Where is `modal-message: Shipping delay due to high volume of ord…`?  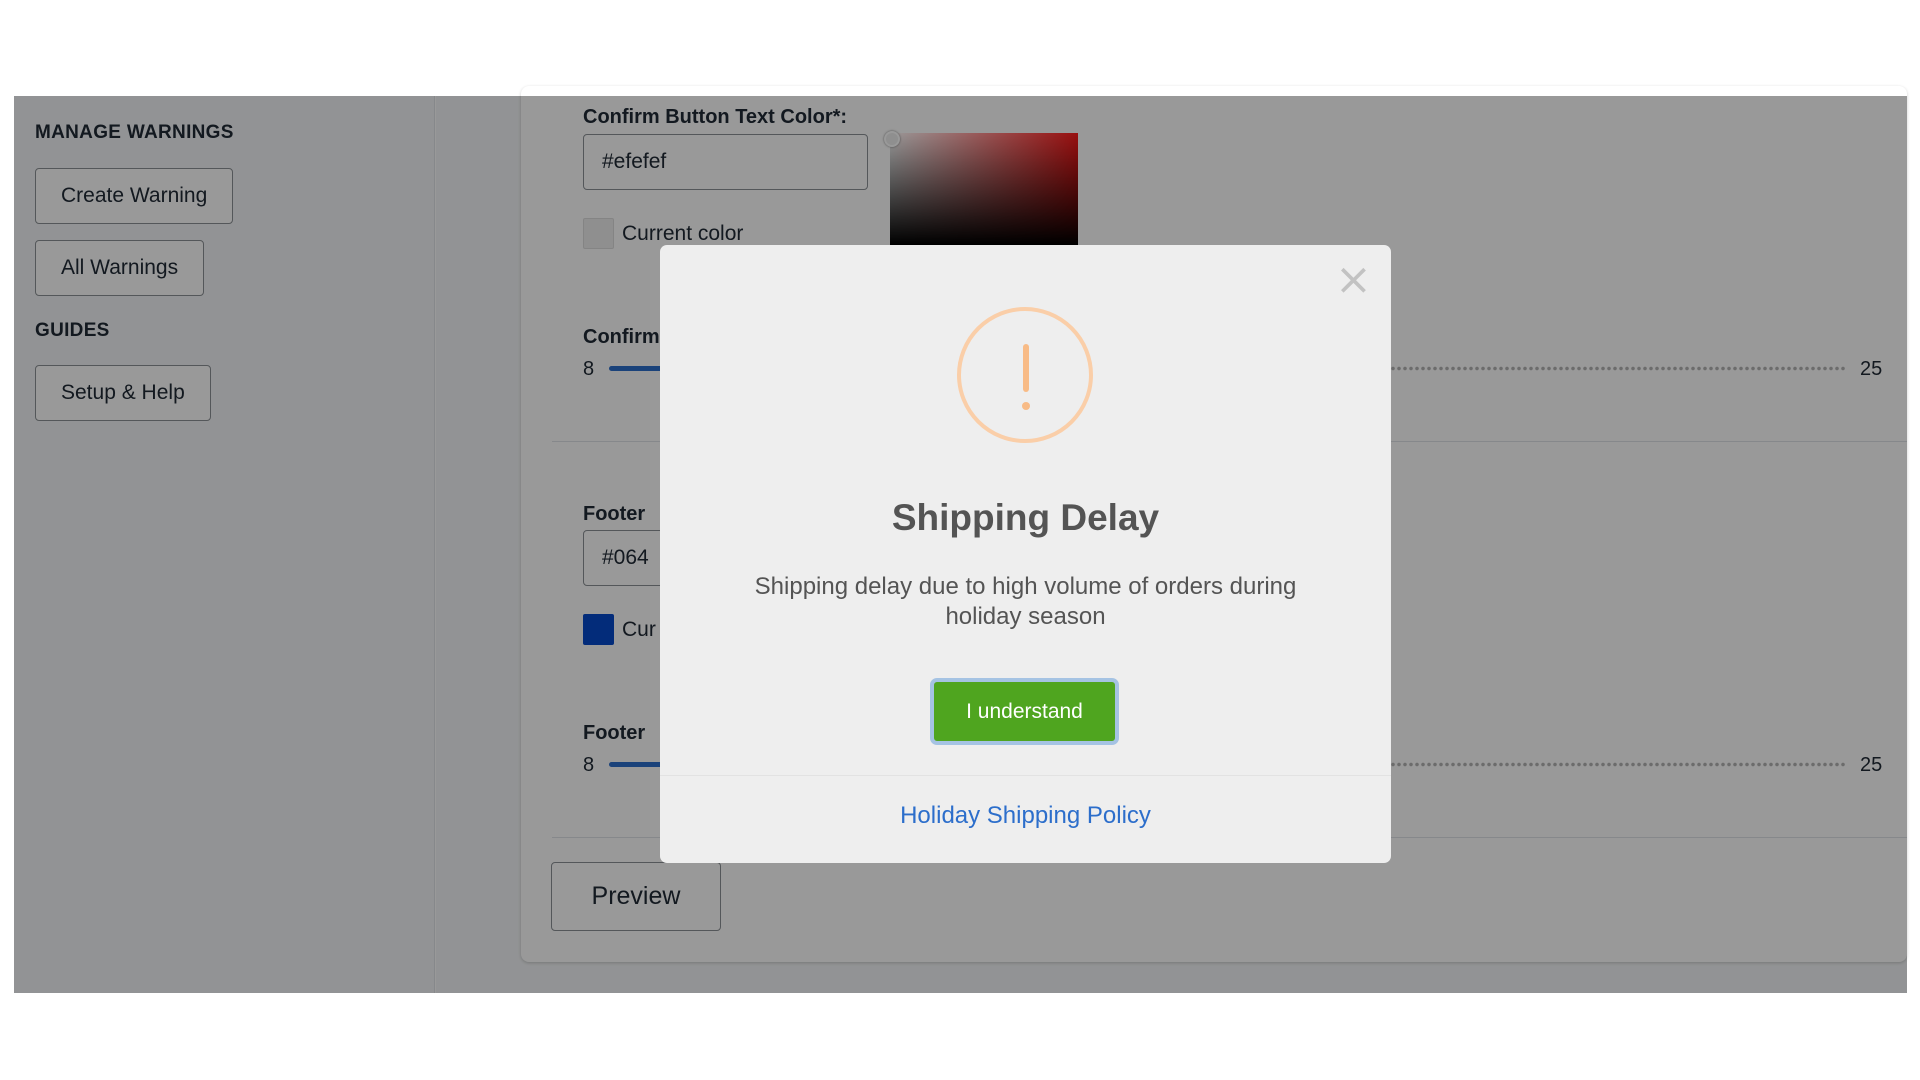 modal-message: Shipping delay due to high volume of ord… is located at coordinates (1025, 601).